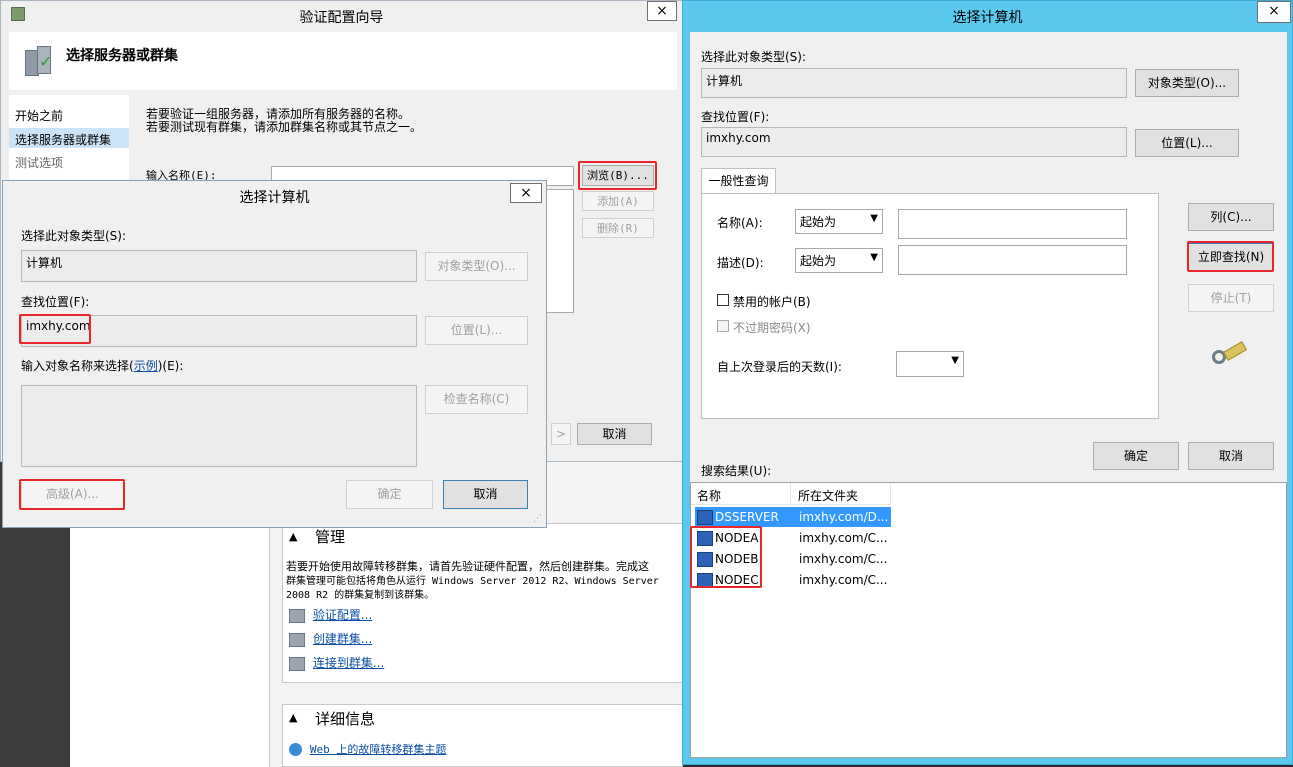  Describe the element at coordinates (284, 127) in the screenshot. I see `wizard-desc-line2: 若要测试现有群集，请添加群集名称或其节点之一。` at that location.